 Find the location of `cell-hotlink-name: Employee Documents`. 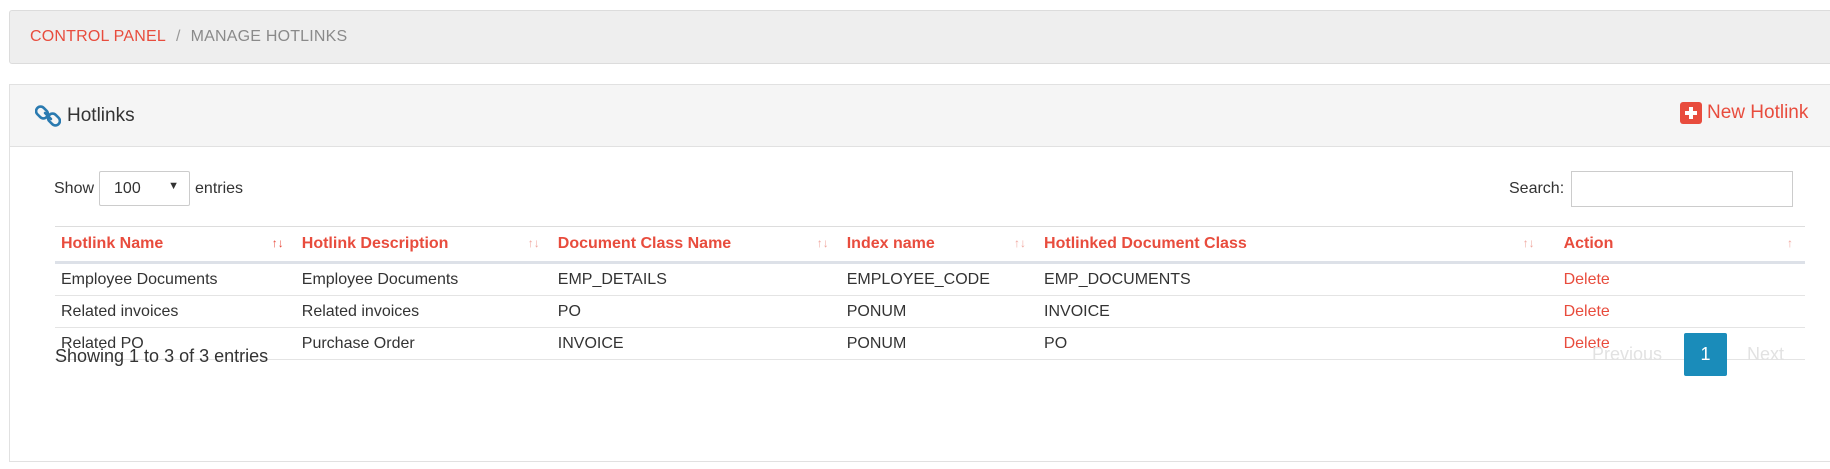

cell-hotlink-name: Employee Documents is located at coordinates (175, 279).